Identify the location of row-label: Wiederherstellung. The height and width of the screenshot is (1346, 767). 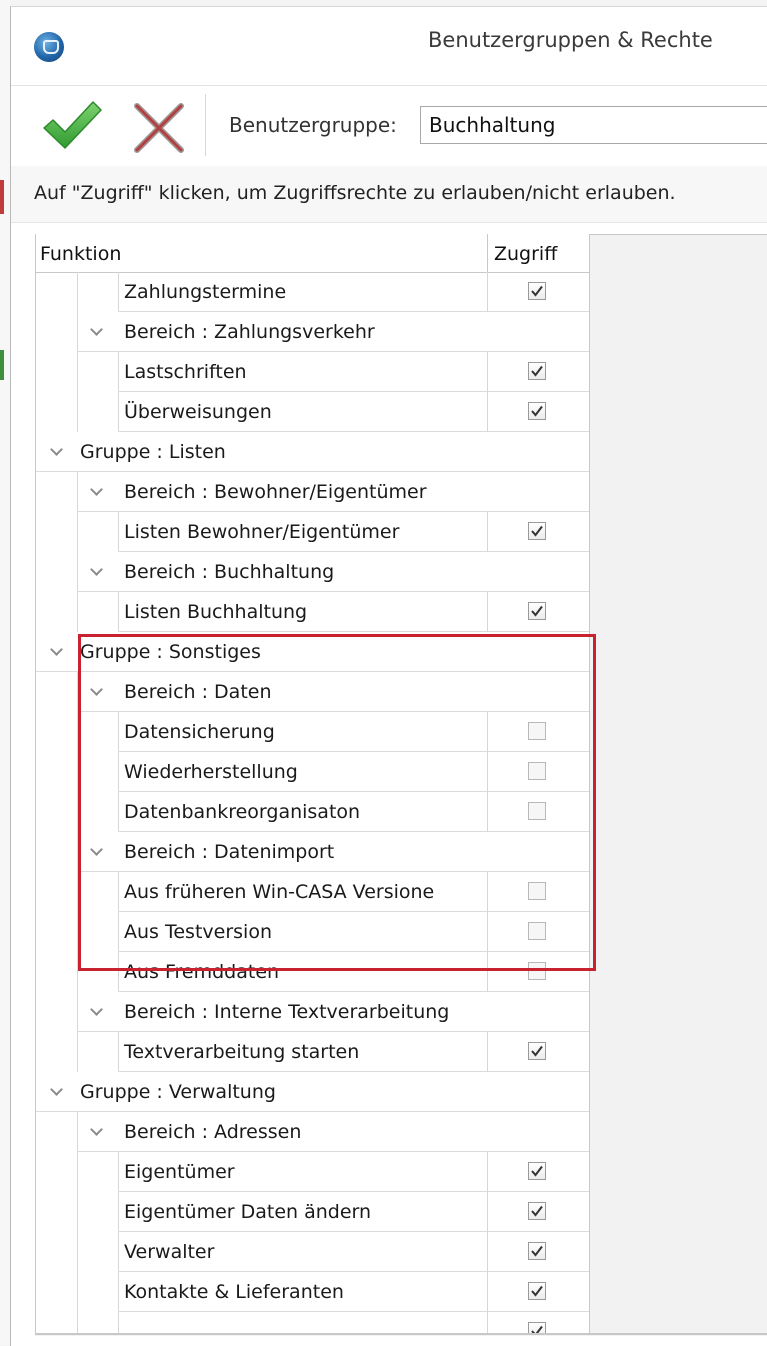
(211, 772).